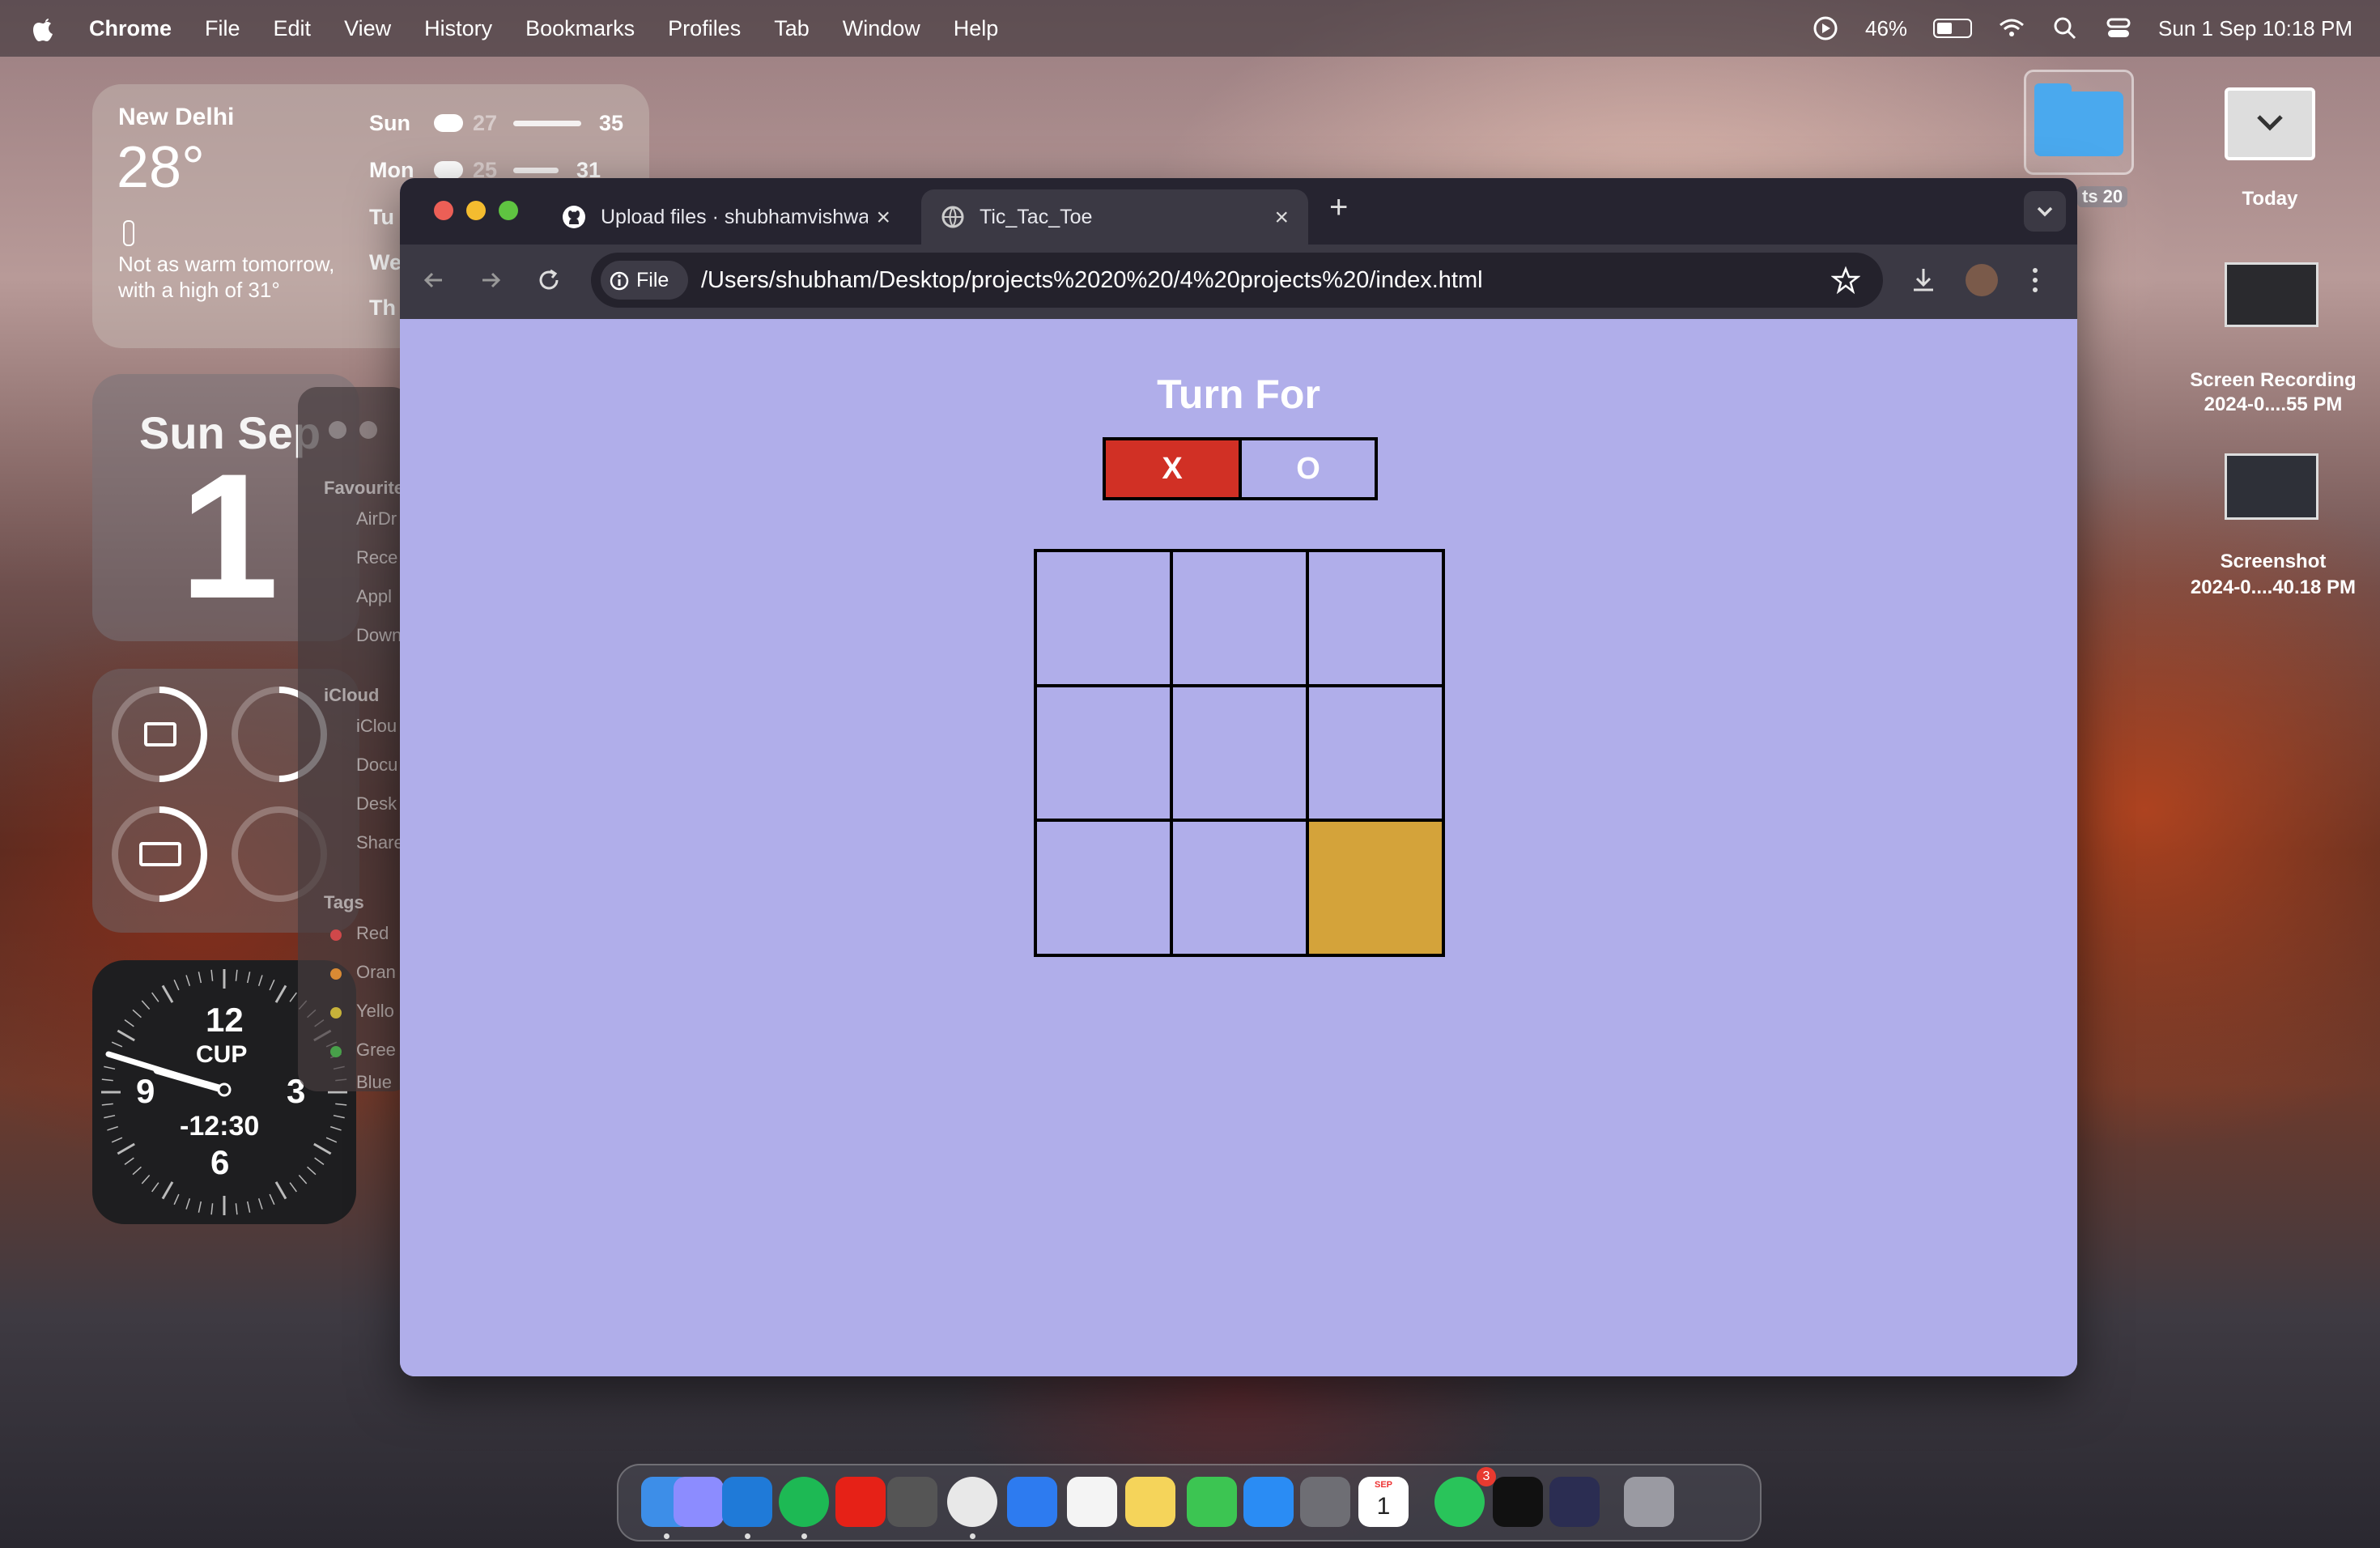 This screenshot has width=2380, height=1548. What do you see at coordinates (377, 803) in the screenshot?
I see `finder-item-desktop: Desk` at bounding box center [377, 803].